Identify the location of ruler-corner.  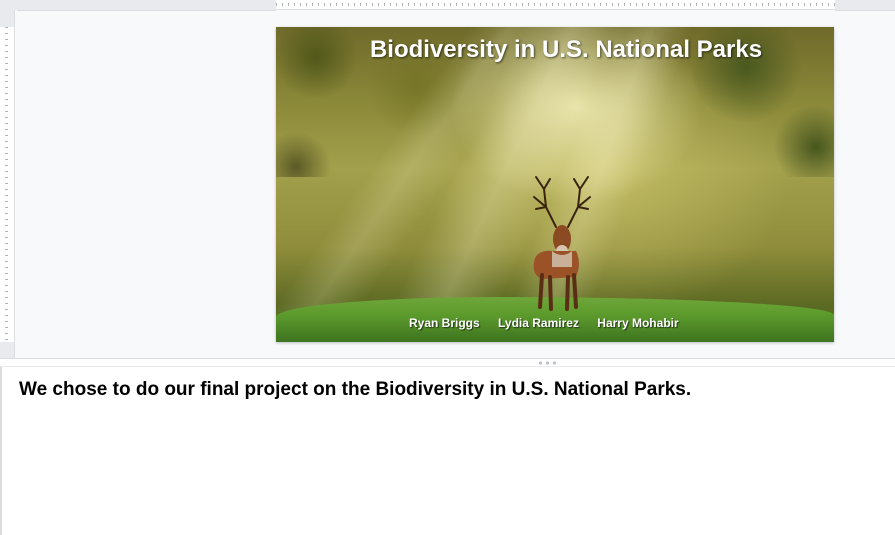
(8, 5).